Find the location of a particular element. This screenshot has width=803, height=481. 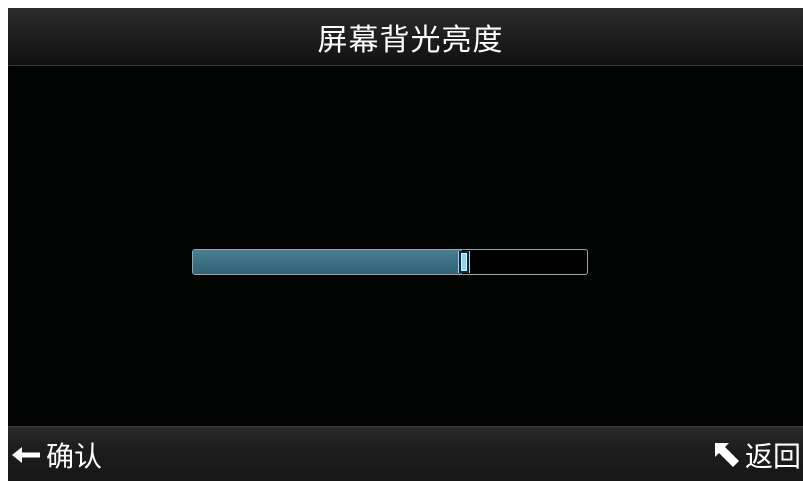

back-label: 返回 is located at coordinates (772, 456).